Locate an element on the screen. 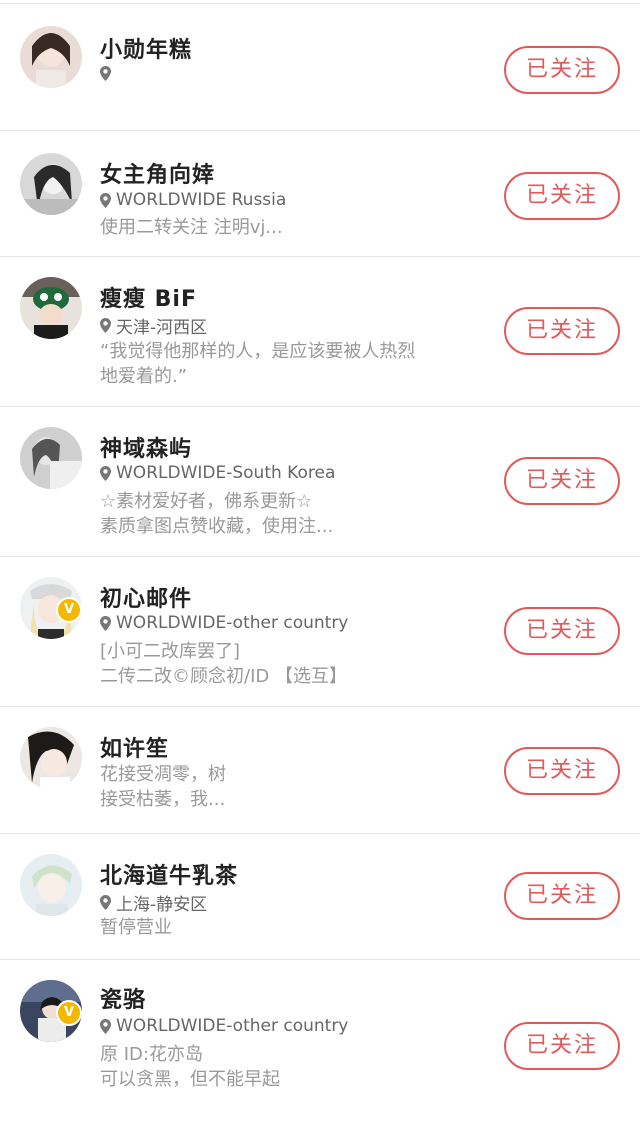 This screenshot has height=1124, width=640. user-bio: [小可二改库罢了] 二传二改©顾念初/ID 【选互】 is located at coordinates (223, 664).